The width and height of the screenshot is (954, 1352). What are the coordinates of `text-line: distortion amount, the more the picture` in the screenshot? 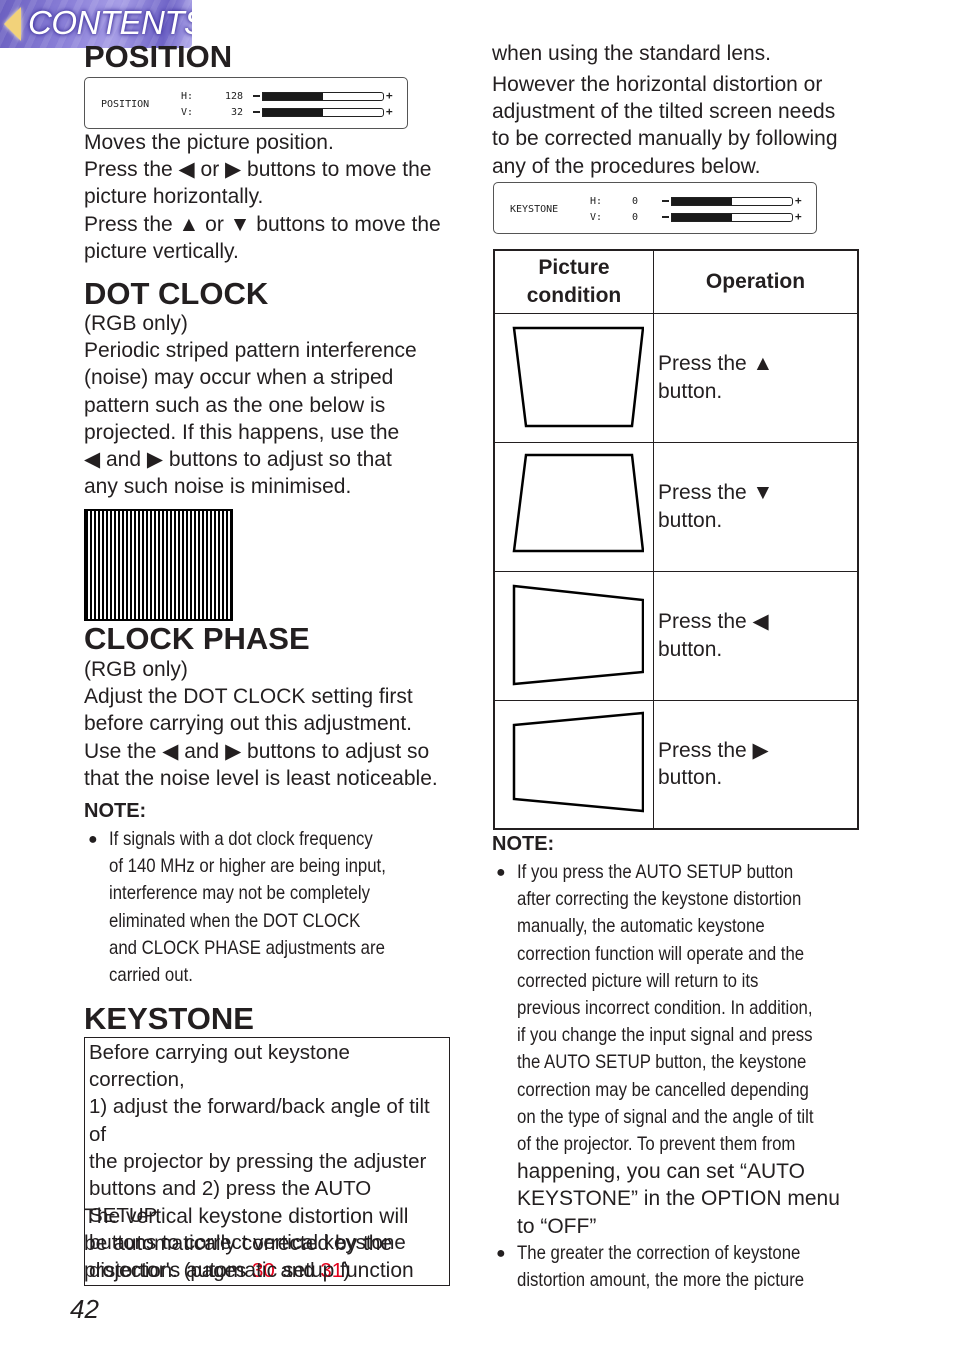 It's located at (661, 1280).